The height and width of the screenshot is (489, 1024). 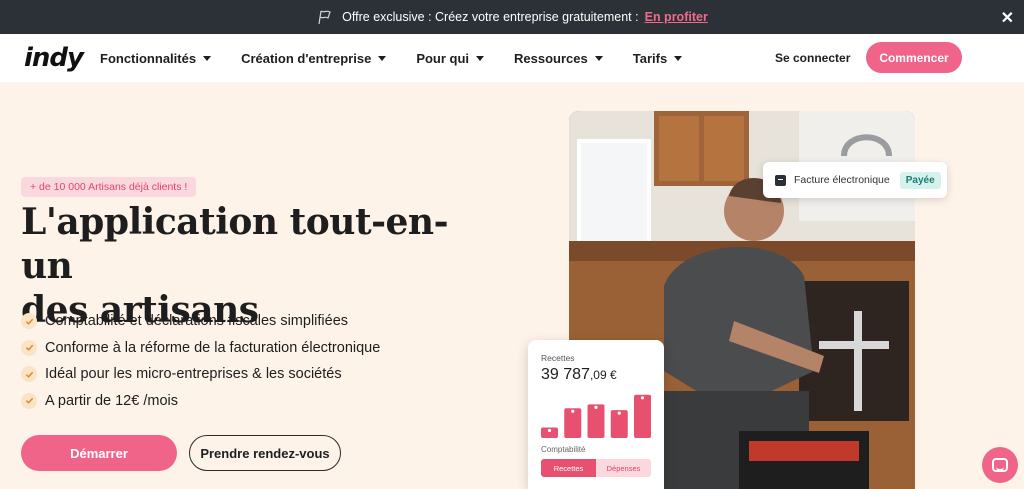 What do you see at coordinates (563, 449) in the screenshot?
I see `accounting-label: Comptabilité` at bounding box center [563, 449].